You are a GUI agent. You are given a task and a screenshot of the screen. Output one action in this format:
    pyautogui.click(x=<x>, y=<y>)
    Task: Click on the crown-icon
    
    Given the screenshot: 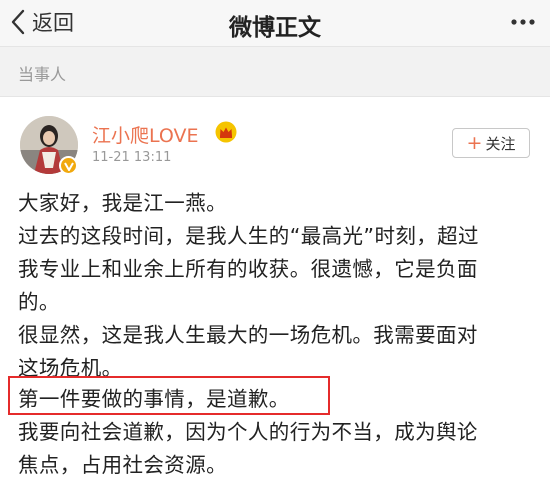 What is the action you would take?
    pyautogui.click(x=226, y=132)
    